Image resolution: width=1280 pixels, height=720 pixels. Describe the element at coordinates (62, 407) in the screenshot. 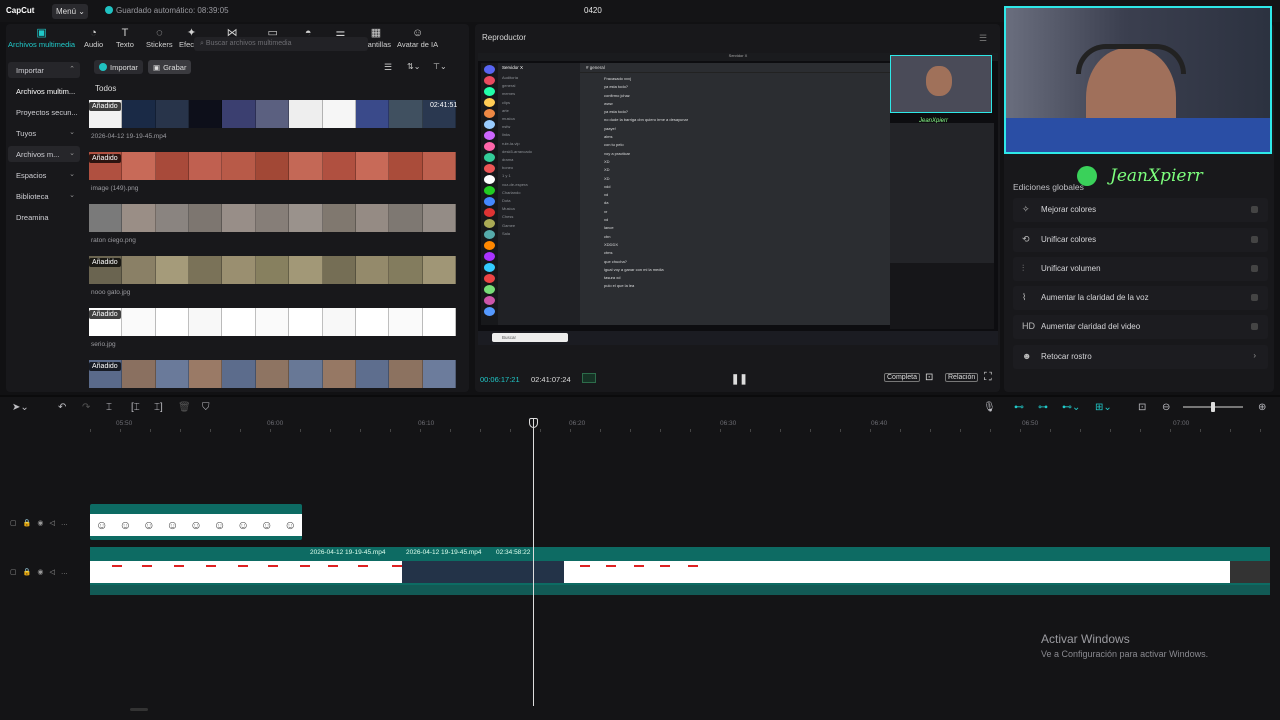

I see `undo-icon: ↶` at that location.